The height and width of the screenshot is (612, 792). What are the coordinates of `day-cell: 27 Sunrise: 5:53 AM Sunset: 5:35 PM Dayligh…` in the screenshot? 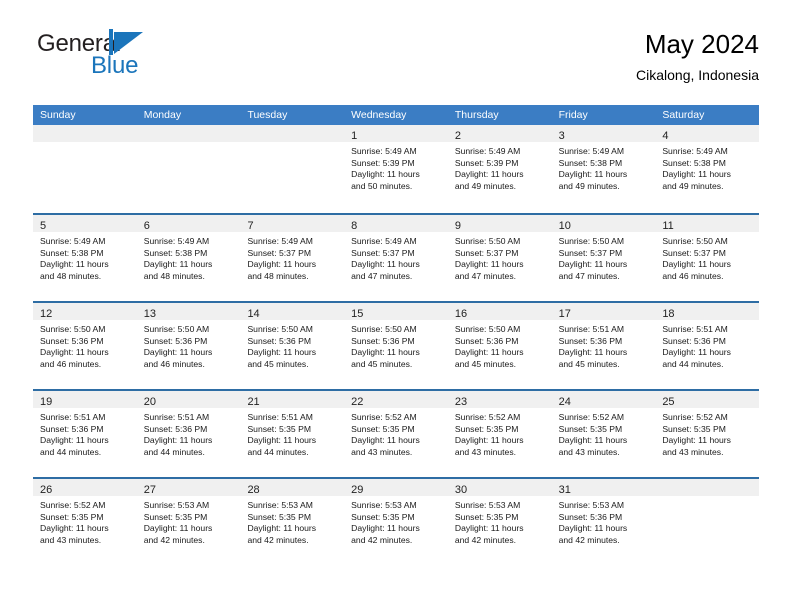 It's located at (188, 522).